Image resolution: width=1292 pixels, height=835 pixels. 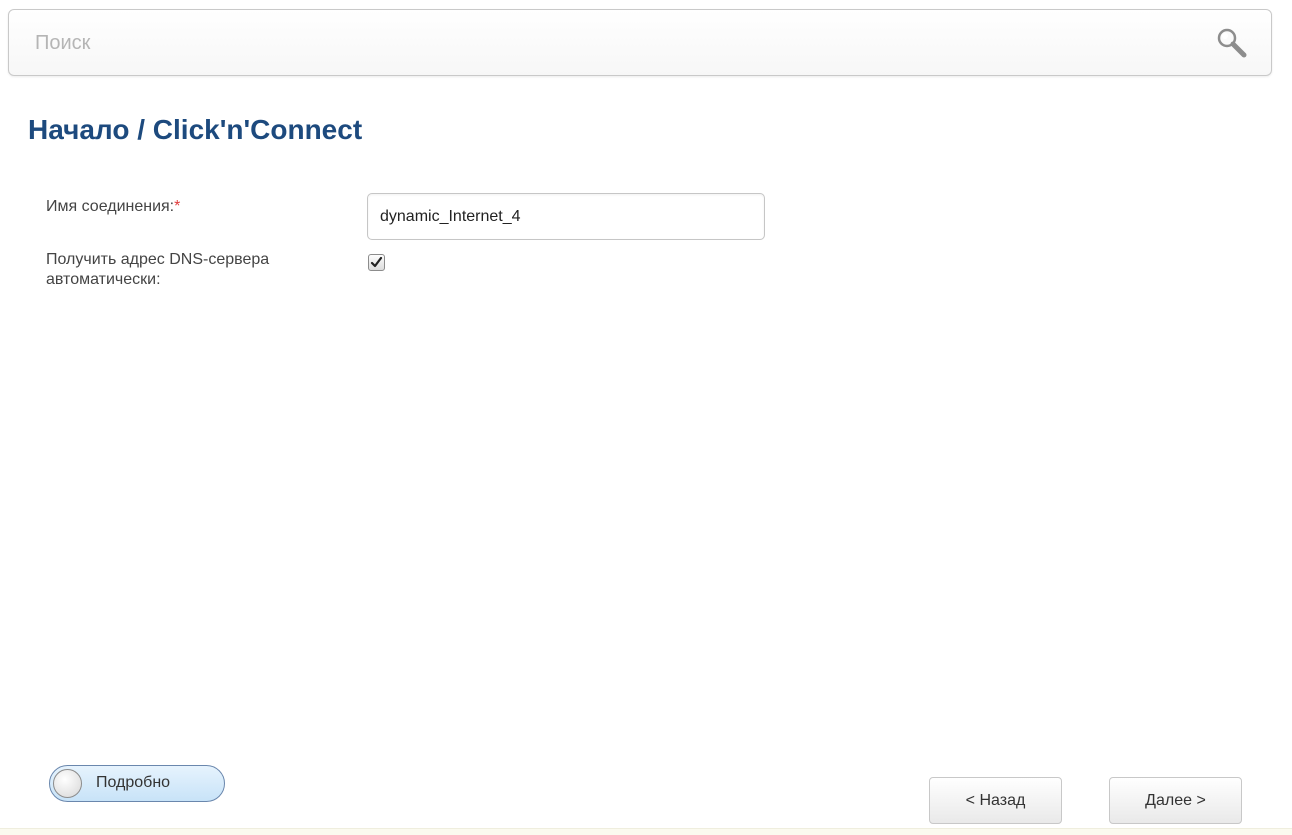 I want to click on breadcrumb-current: Click'n'Connect, so click(x=257, y=129).